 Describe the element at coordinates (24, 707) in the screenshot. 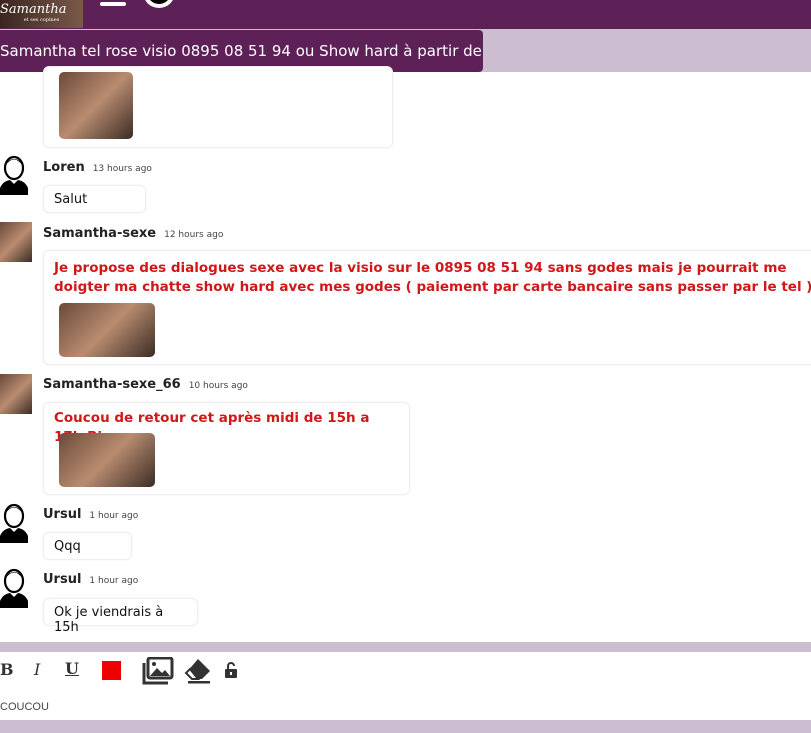

I see `message-input: COUCOU` at that location.